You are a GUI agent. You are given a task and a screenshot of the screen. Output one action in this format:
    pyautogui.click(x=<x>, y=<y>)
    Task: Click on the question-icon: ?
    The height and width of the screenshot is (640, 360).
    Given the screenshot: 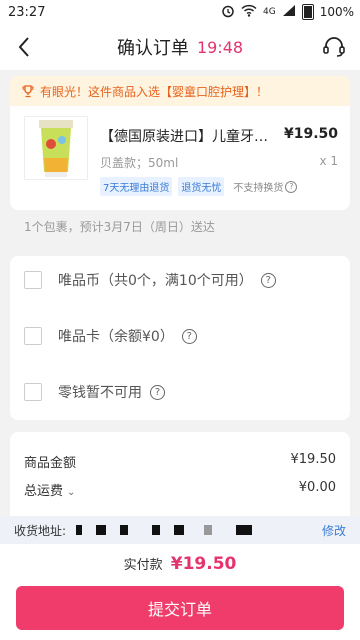 What is the action you would take?
    pyautogui.click(x=291, y=186)
    